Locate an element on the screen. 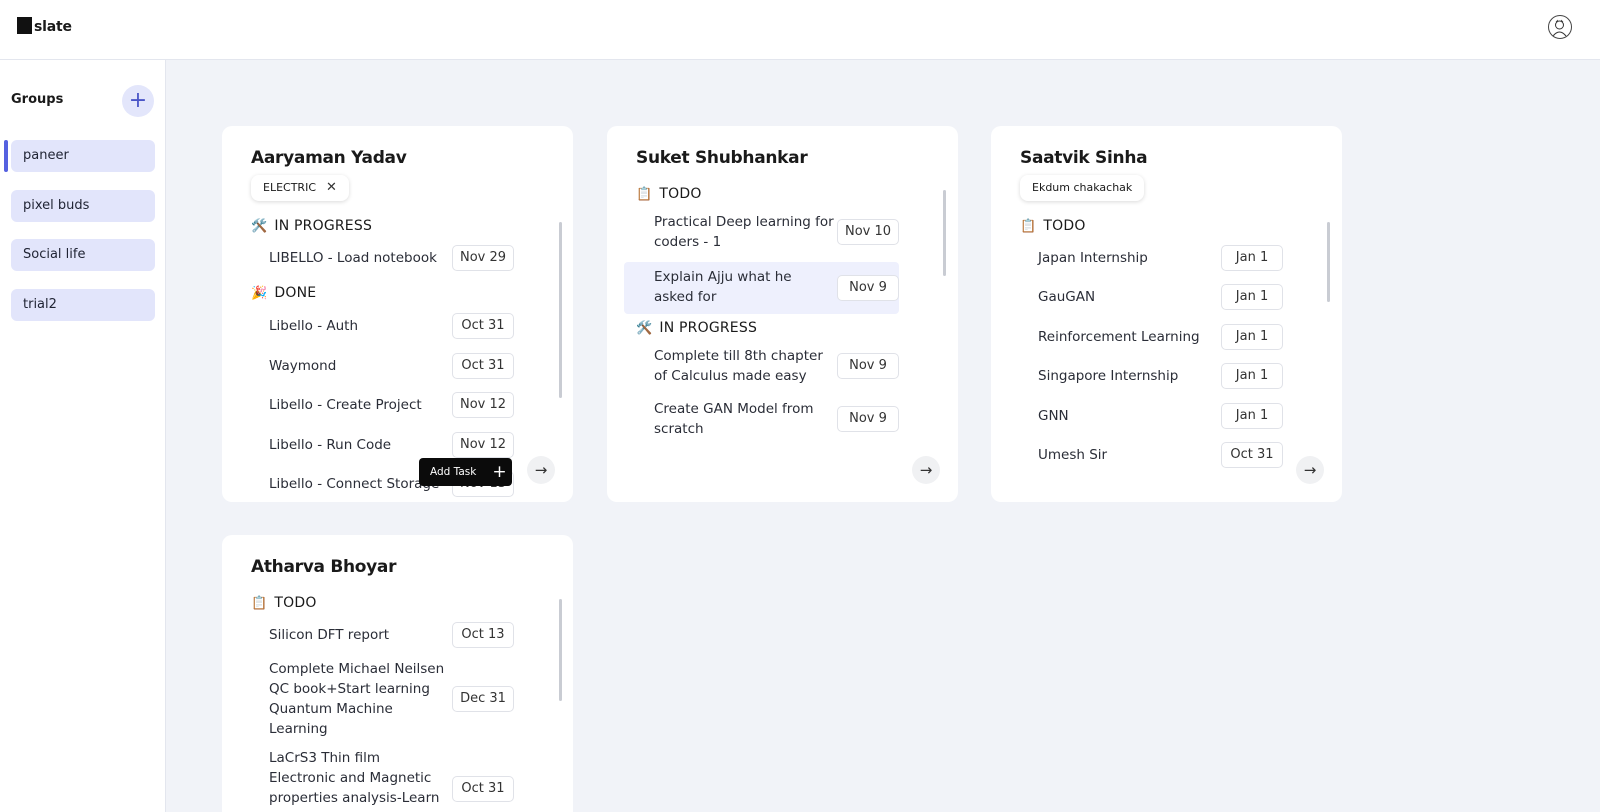 This screenshot has height=812, width=1600. member-name: Atharva Bhoyar is located at coordinates (324, 567).